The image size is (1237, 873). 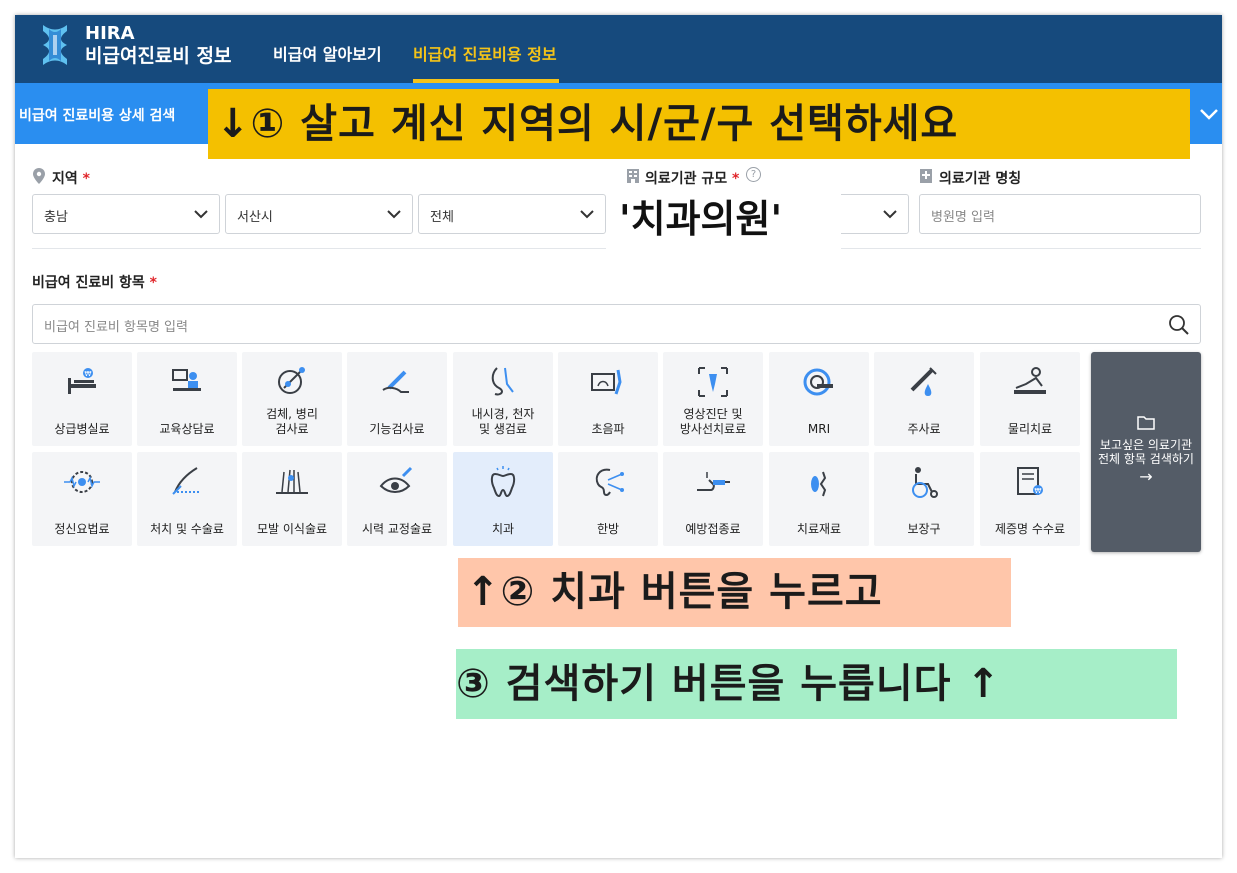 What do you see at coordinates (327, 53) in the screenshot?
I see `nav-nonbenefit-info: 비급여 알아보기` at bounding box center [327, 53].